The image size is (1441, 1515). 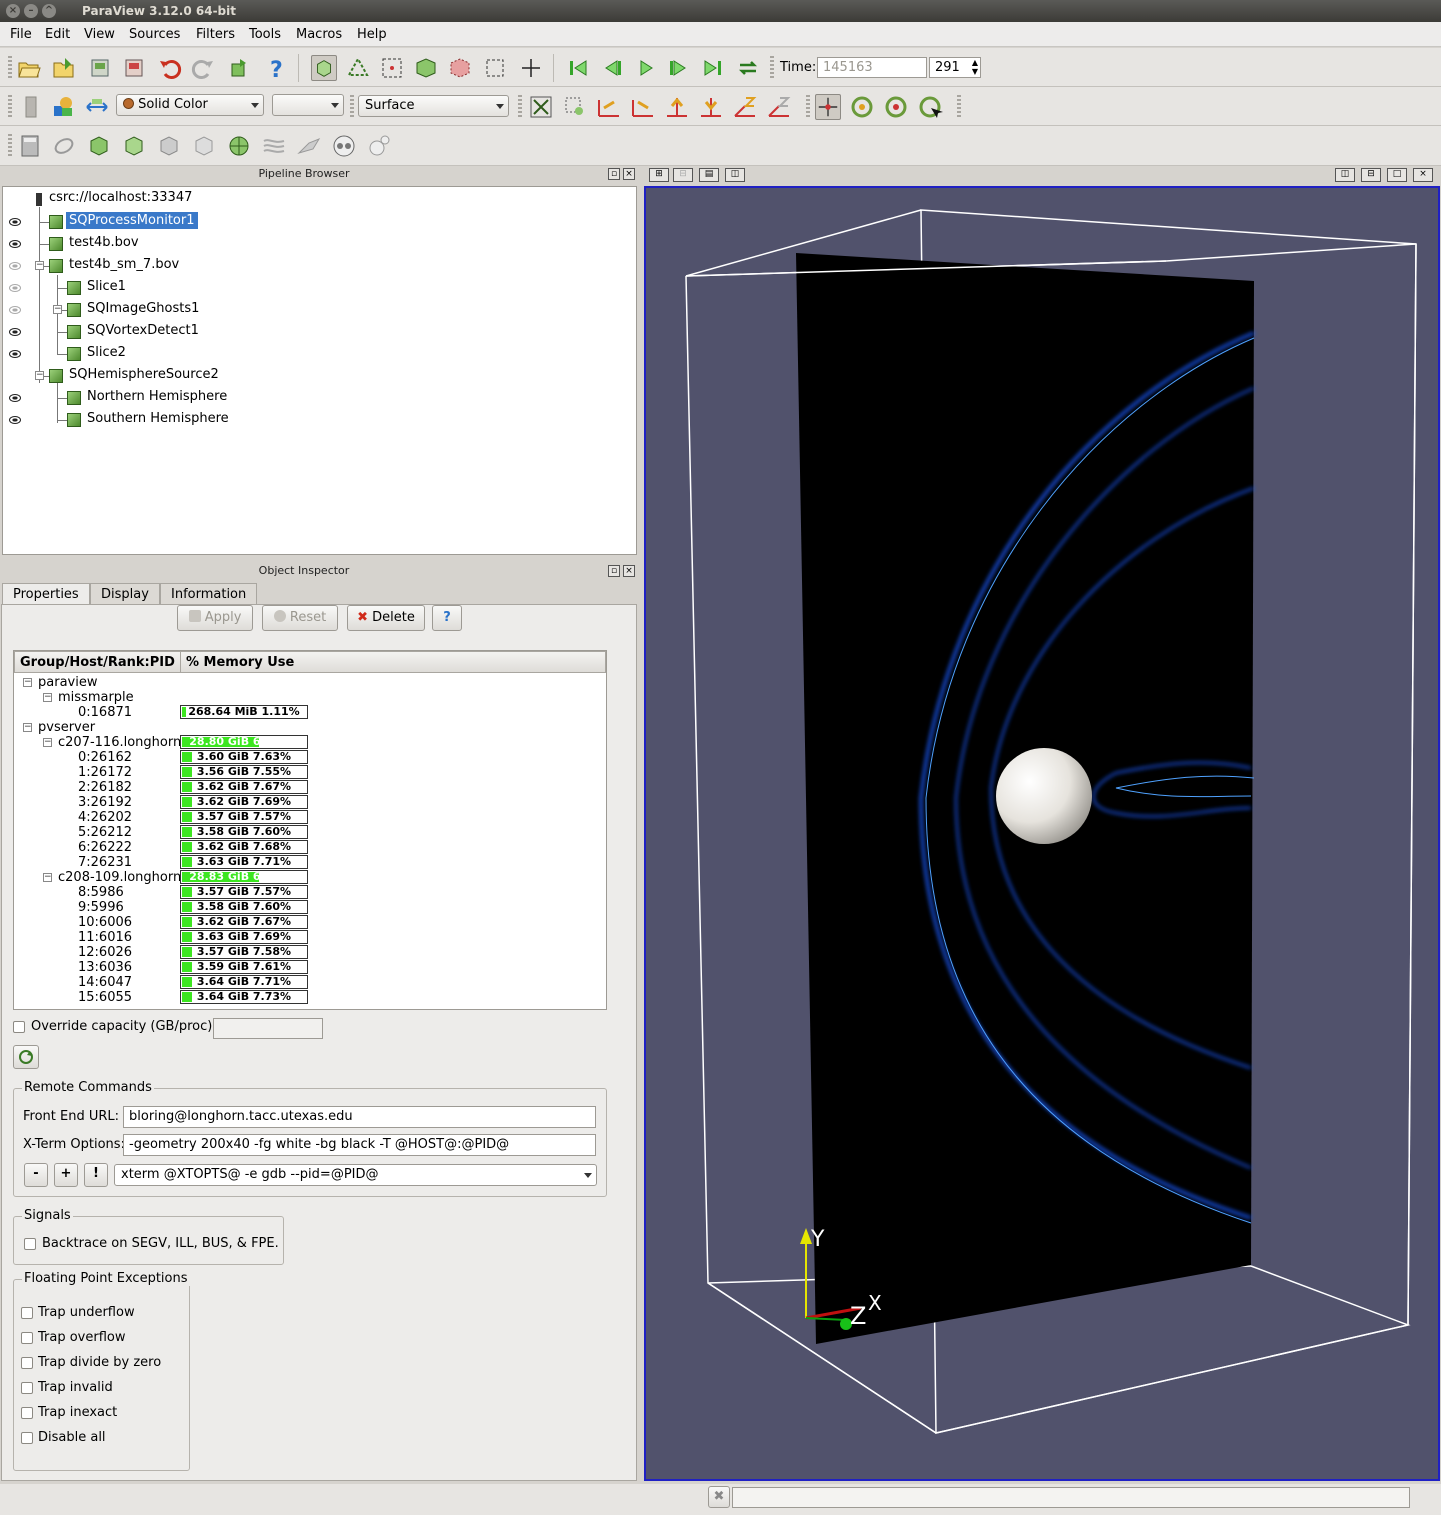 What do you see at coordinates (318, 398) in the screenshot?
I see `pipeline-item-northern-hemisphere: Northern Hemisphere` at bounding box center [318, 398].